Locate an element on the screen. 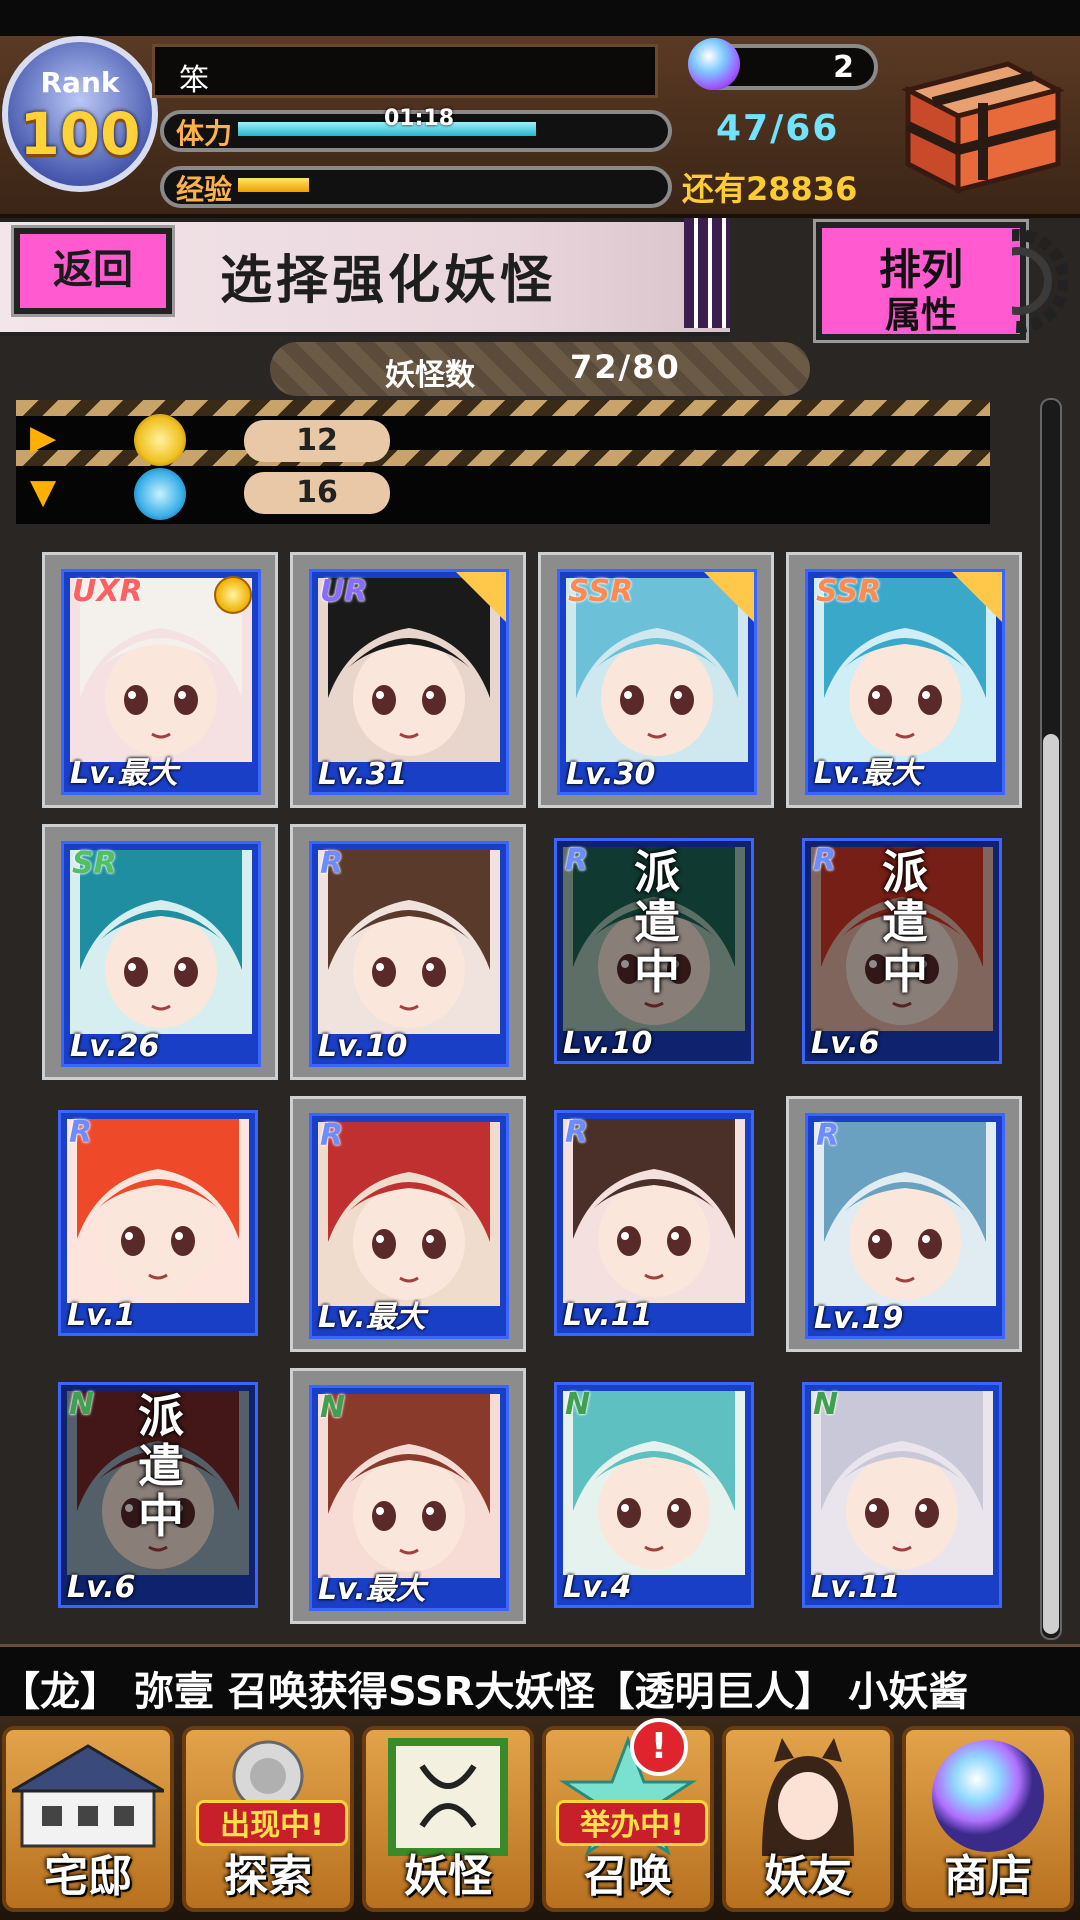 The height and width of the screenshot is (1920, 1080). card-frame: N Lv.4 is located at coordinates (654, 1495).